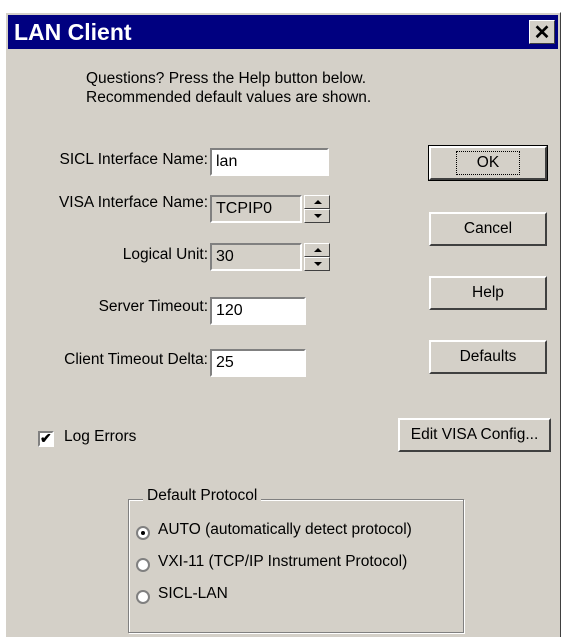 This screenshot has width=566, height=637. What do you see at coordinates (283, 561) in the screenshot?
I see `radio-vxi11-label: VXI-11 (TCP/IP Instrument Protocol)` at bounding box center [283, 561].